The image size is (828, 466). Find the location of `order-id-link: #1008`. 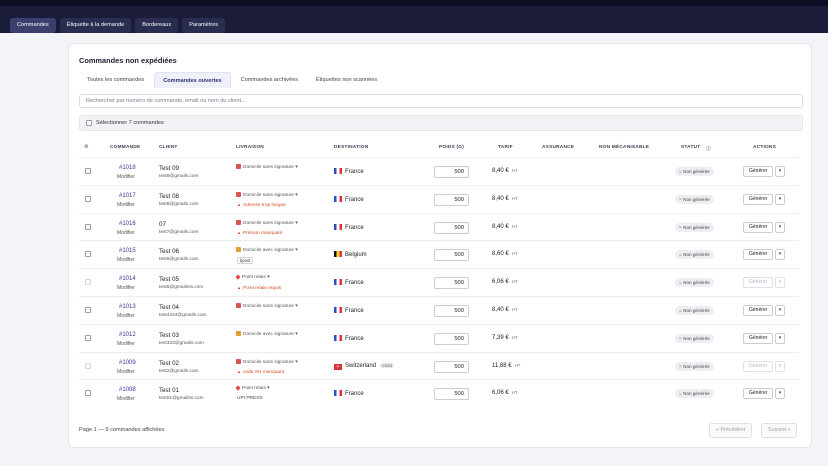

order-id-link: #1008 is located at coordinates (127, 390).